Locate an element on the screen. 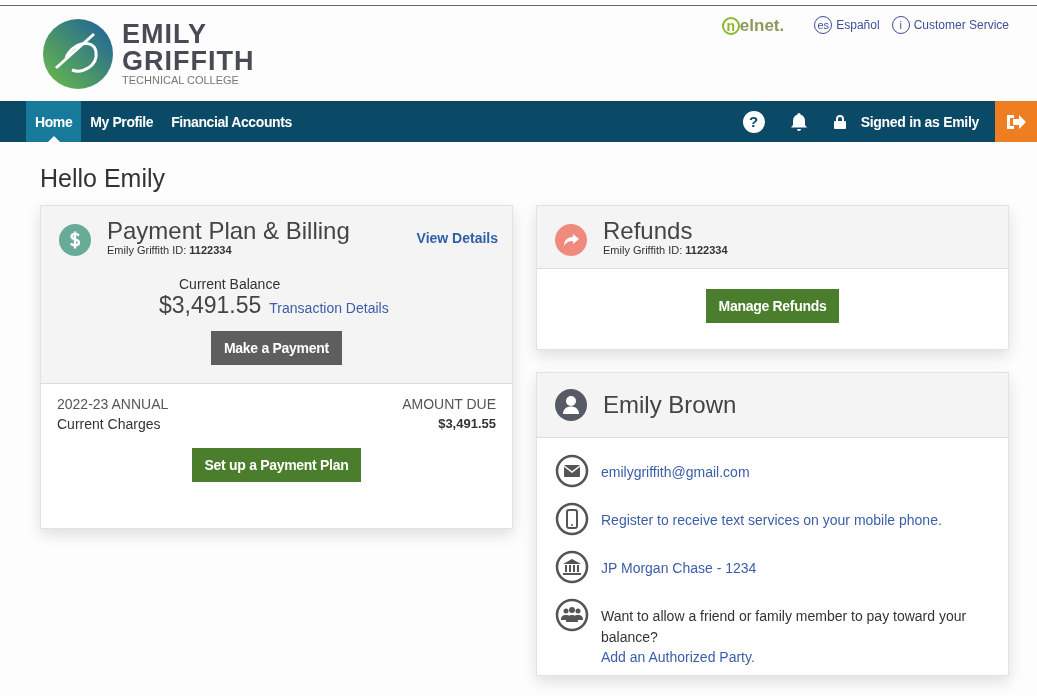 The image size is (1037, 696). balance-label: Current Balance is located at coordinates (230, 284).